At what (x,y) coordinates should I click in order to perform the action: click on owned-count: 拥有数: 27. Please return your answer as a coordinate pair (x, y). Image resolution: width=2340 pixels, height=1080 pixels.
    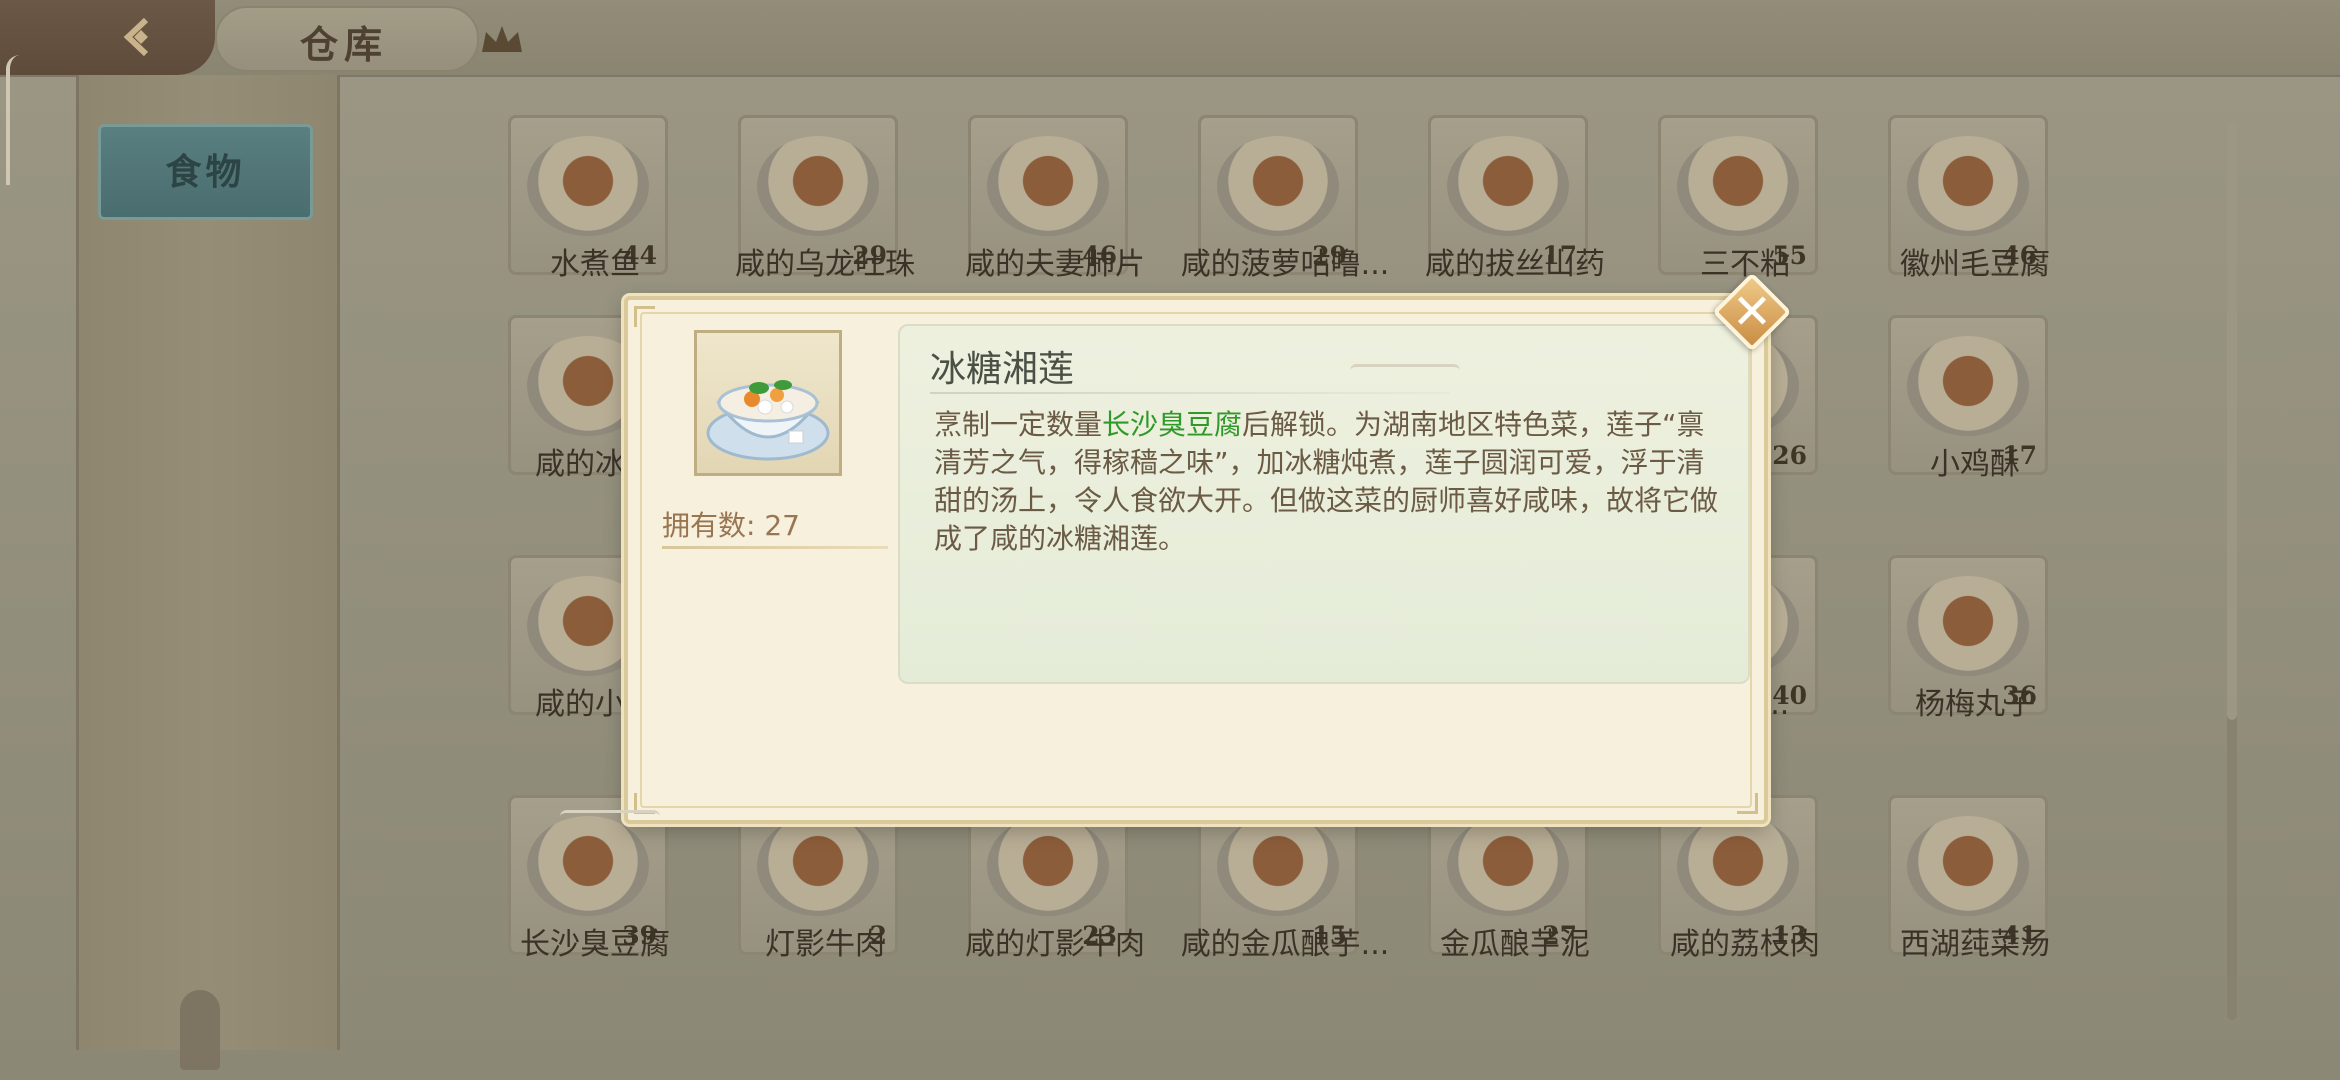
    Looking at the image, I should click on (731, 524).